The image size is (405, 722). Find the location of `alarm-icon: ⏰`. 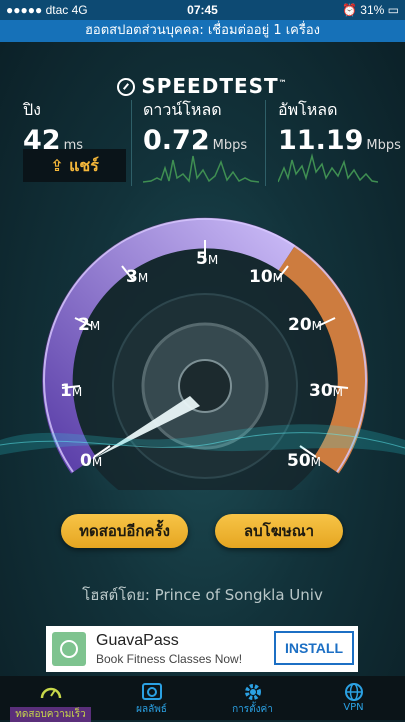

alarm-icon: ⏰ is located at coordinates (349, 10).